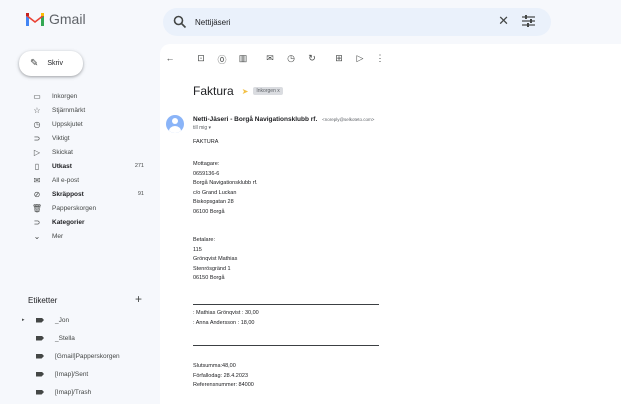 This screenshot has height=404, width=621. I want to click on nav-label: Skräppost, so click(68, 194).